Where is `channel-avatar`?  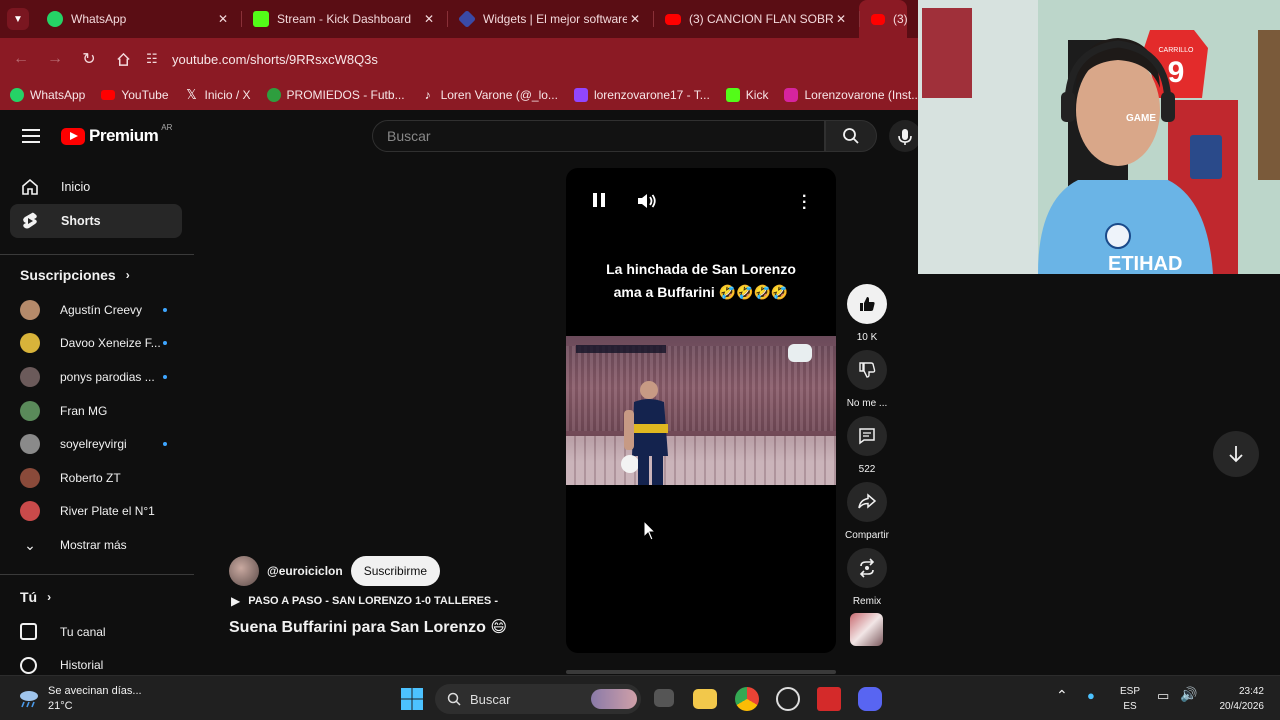 channel-avatar is located at coordinates (244, 571).